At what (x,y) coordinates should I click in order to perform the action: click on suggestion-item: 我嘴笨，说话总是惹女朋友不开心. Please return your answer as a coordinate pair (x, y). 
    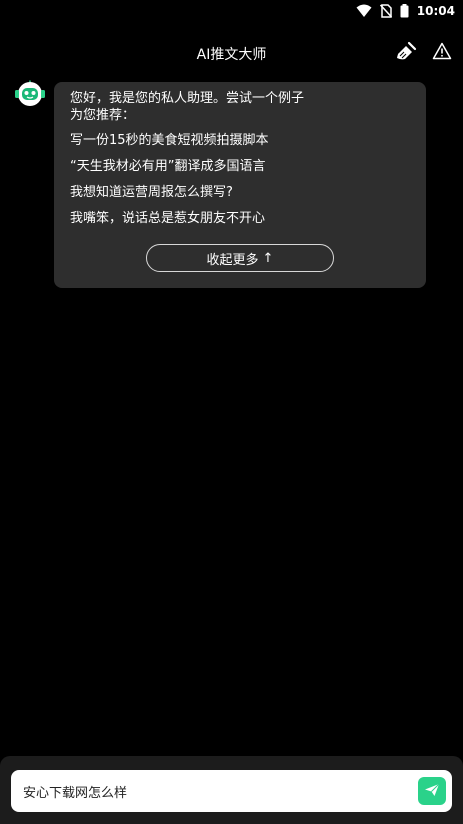
    Looking at the image, I should click on (240, 218).